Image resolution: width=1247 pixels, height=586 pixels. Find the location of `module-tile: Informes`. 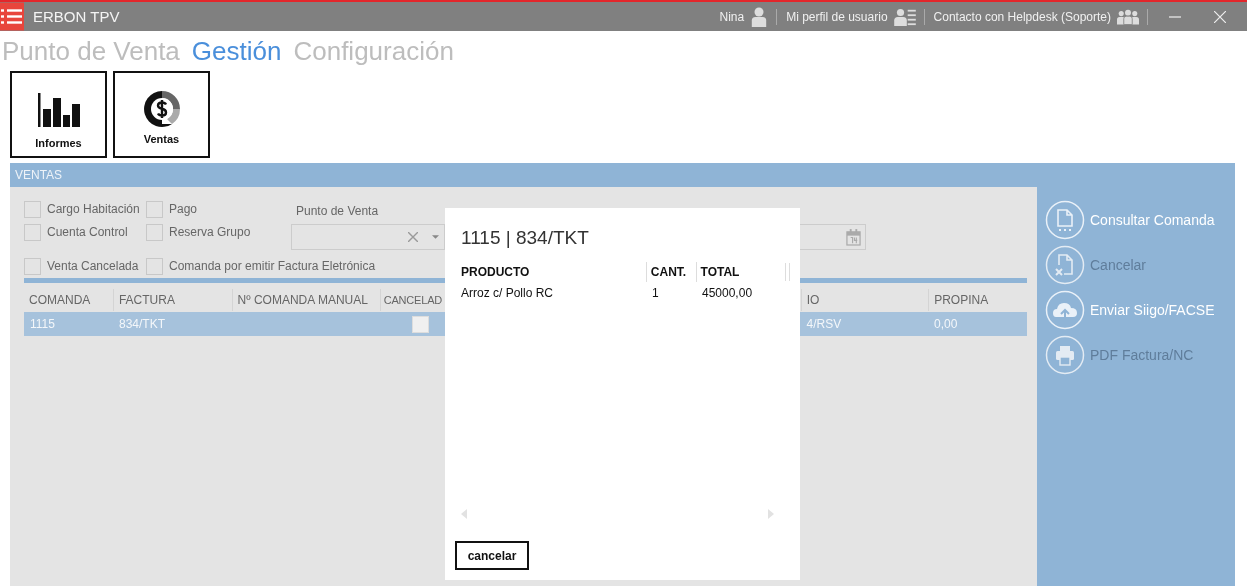

module-tile: Informes is located at coordinates (58, 114).